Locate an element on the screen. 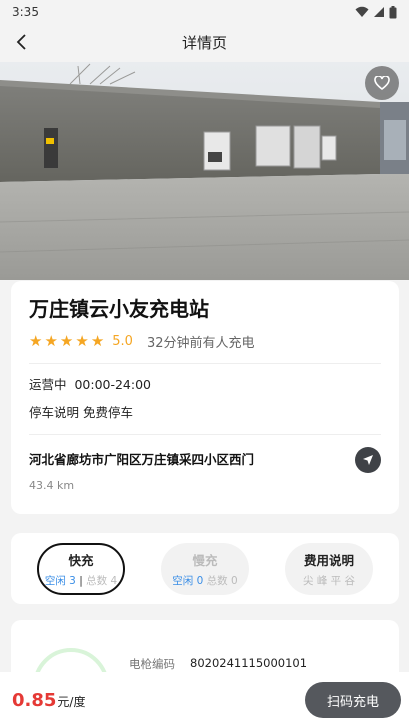  total-count: 总数 0 is located at coordinates (222, 580).